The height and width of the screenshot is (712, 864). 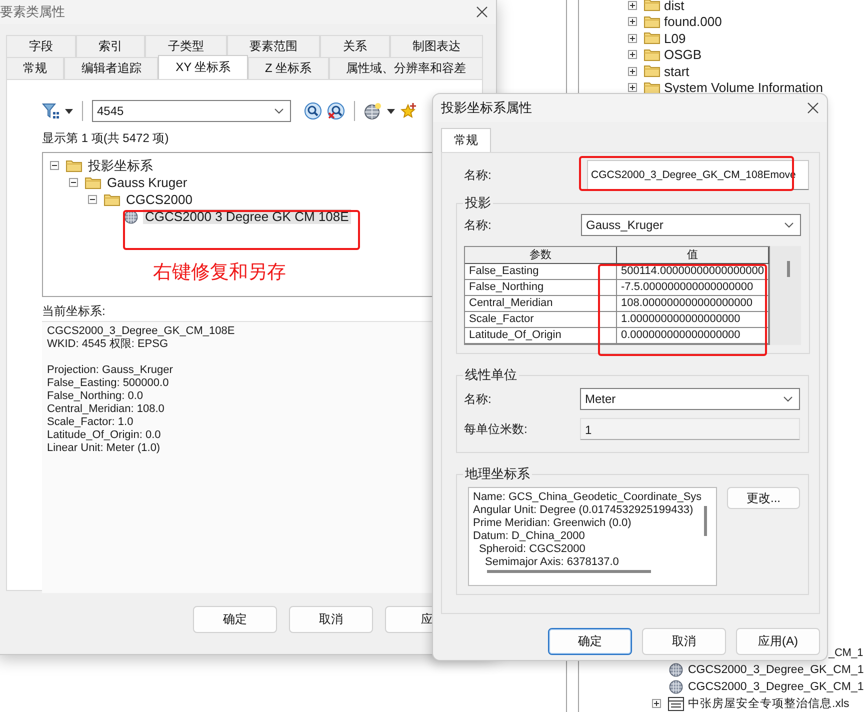 What do you see at coordinates (541, 272) in the screenshot?
I see `table-cell: False_Easting` at bounding box center [541, 272].